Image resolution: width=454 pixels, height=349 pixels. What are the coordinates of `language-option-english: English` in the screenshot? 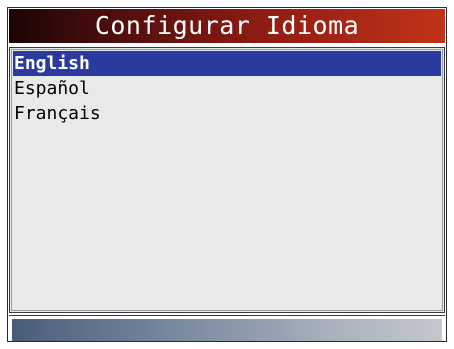 It's located at (227, 63).